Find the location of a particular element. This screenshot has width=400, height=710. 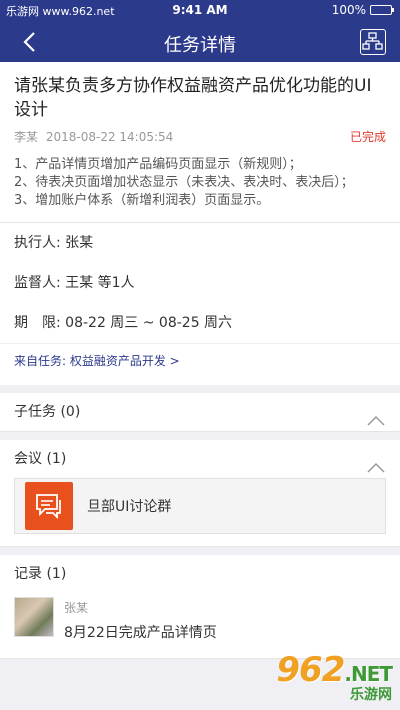

task-title: 请张某负责多方协作权益融资产品优化功能的UI设计 is located at coordinates (193, 98).